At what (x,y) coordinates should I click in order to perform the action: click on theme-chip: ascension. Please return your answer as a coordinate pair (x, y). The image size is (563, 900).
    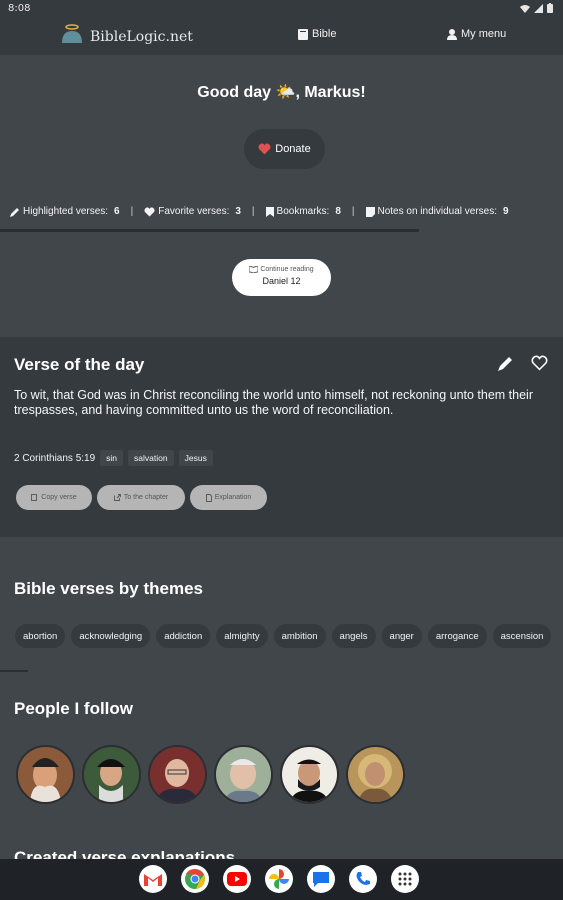
    Looking at the image, I should click on (522, 636).